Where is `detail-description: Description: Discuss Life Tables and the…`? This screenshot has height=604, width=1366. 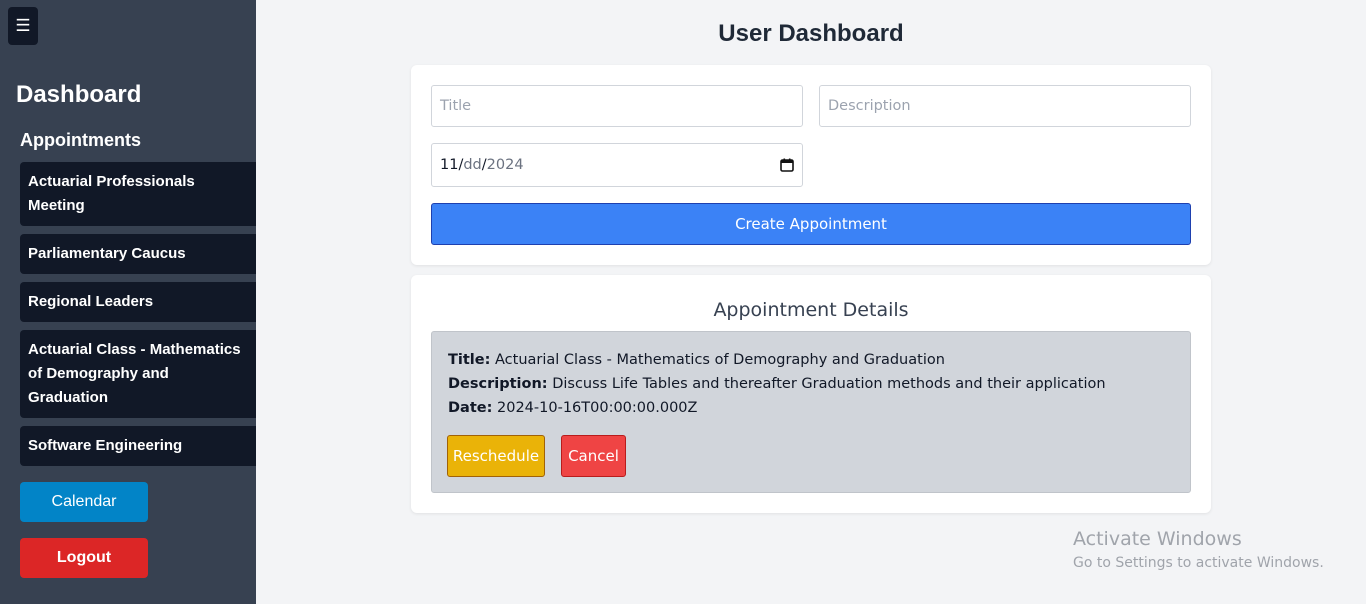 detail-description: Description: Discuss Life Tables and the… is located at coordinates (777, 384).